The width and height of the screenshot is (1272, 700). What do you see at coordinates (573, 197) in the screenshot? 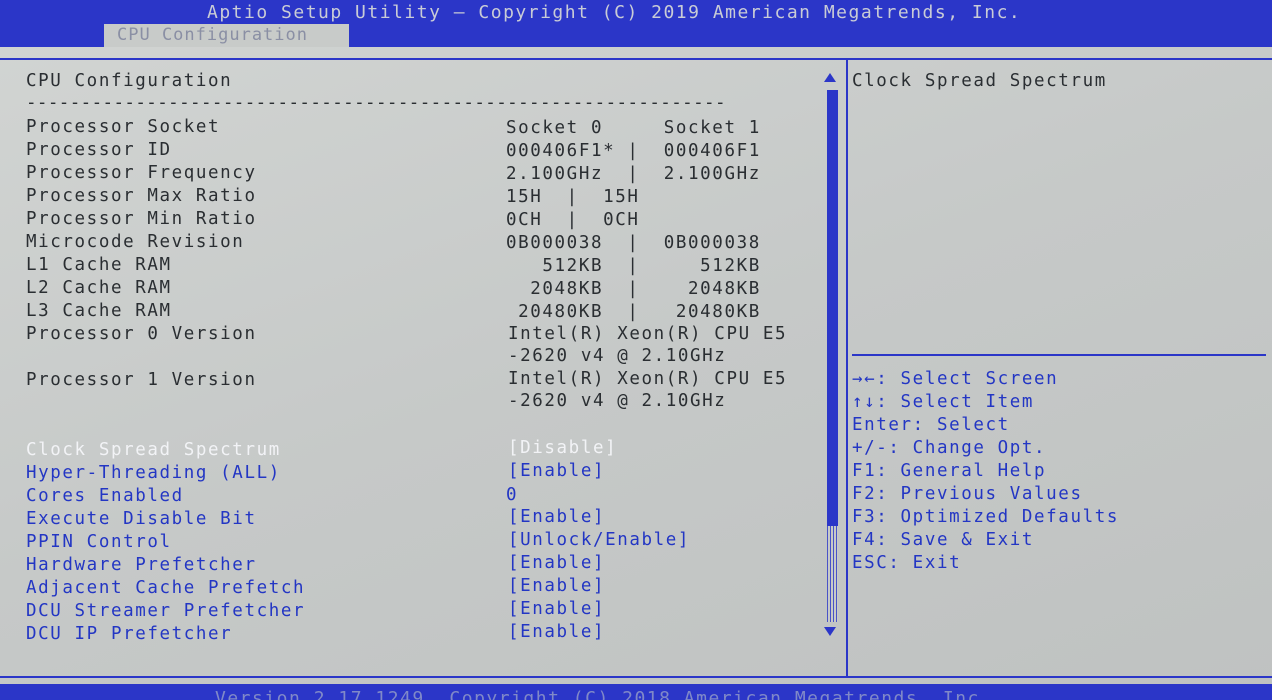
I see `info-value-processor-max-ratio: 15H | 15H` at bounding box center [573, 197].